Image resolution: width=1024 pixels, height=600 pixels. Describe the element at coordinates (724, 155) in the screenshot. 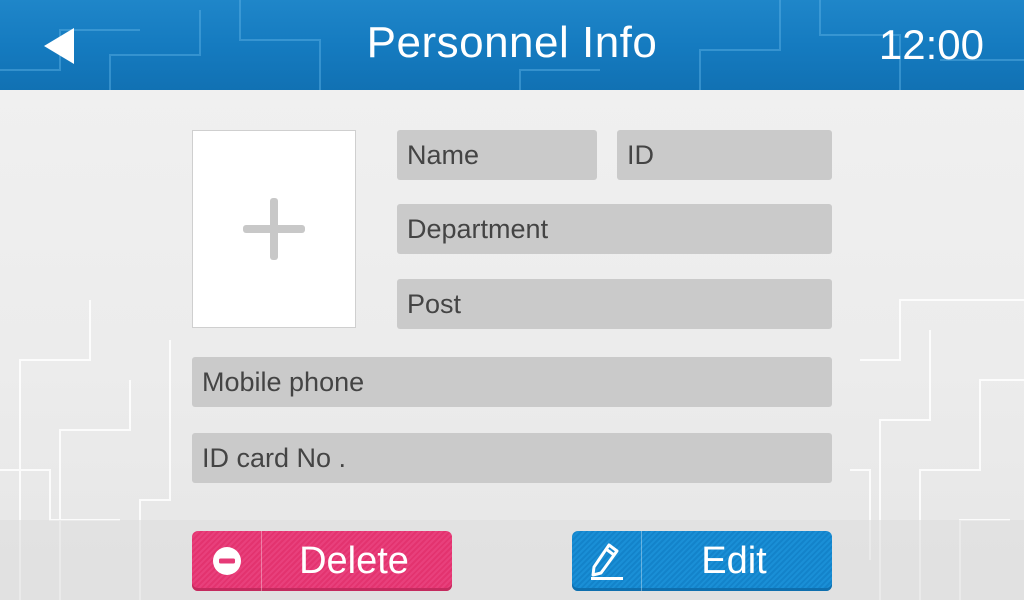

I see `id-field: ID` at that location.